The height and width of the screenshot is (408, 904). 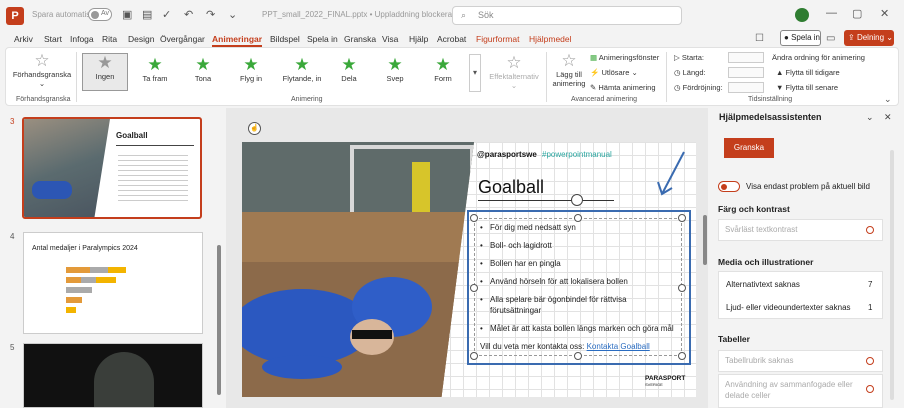 I want to click on thumbnail-slide-3: Goalball, so click(x=112, y=168).